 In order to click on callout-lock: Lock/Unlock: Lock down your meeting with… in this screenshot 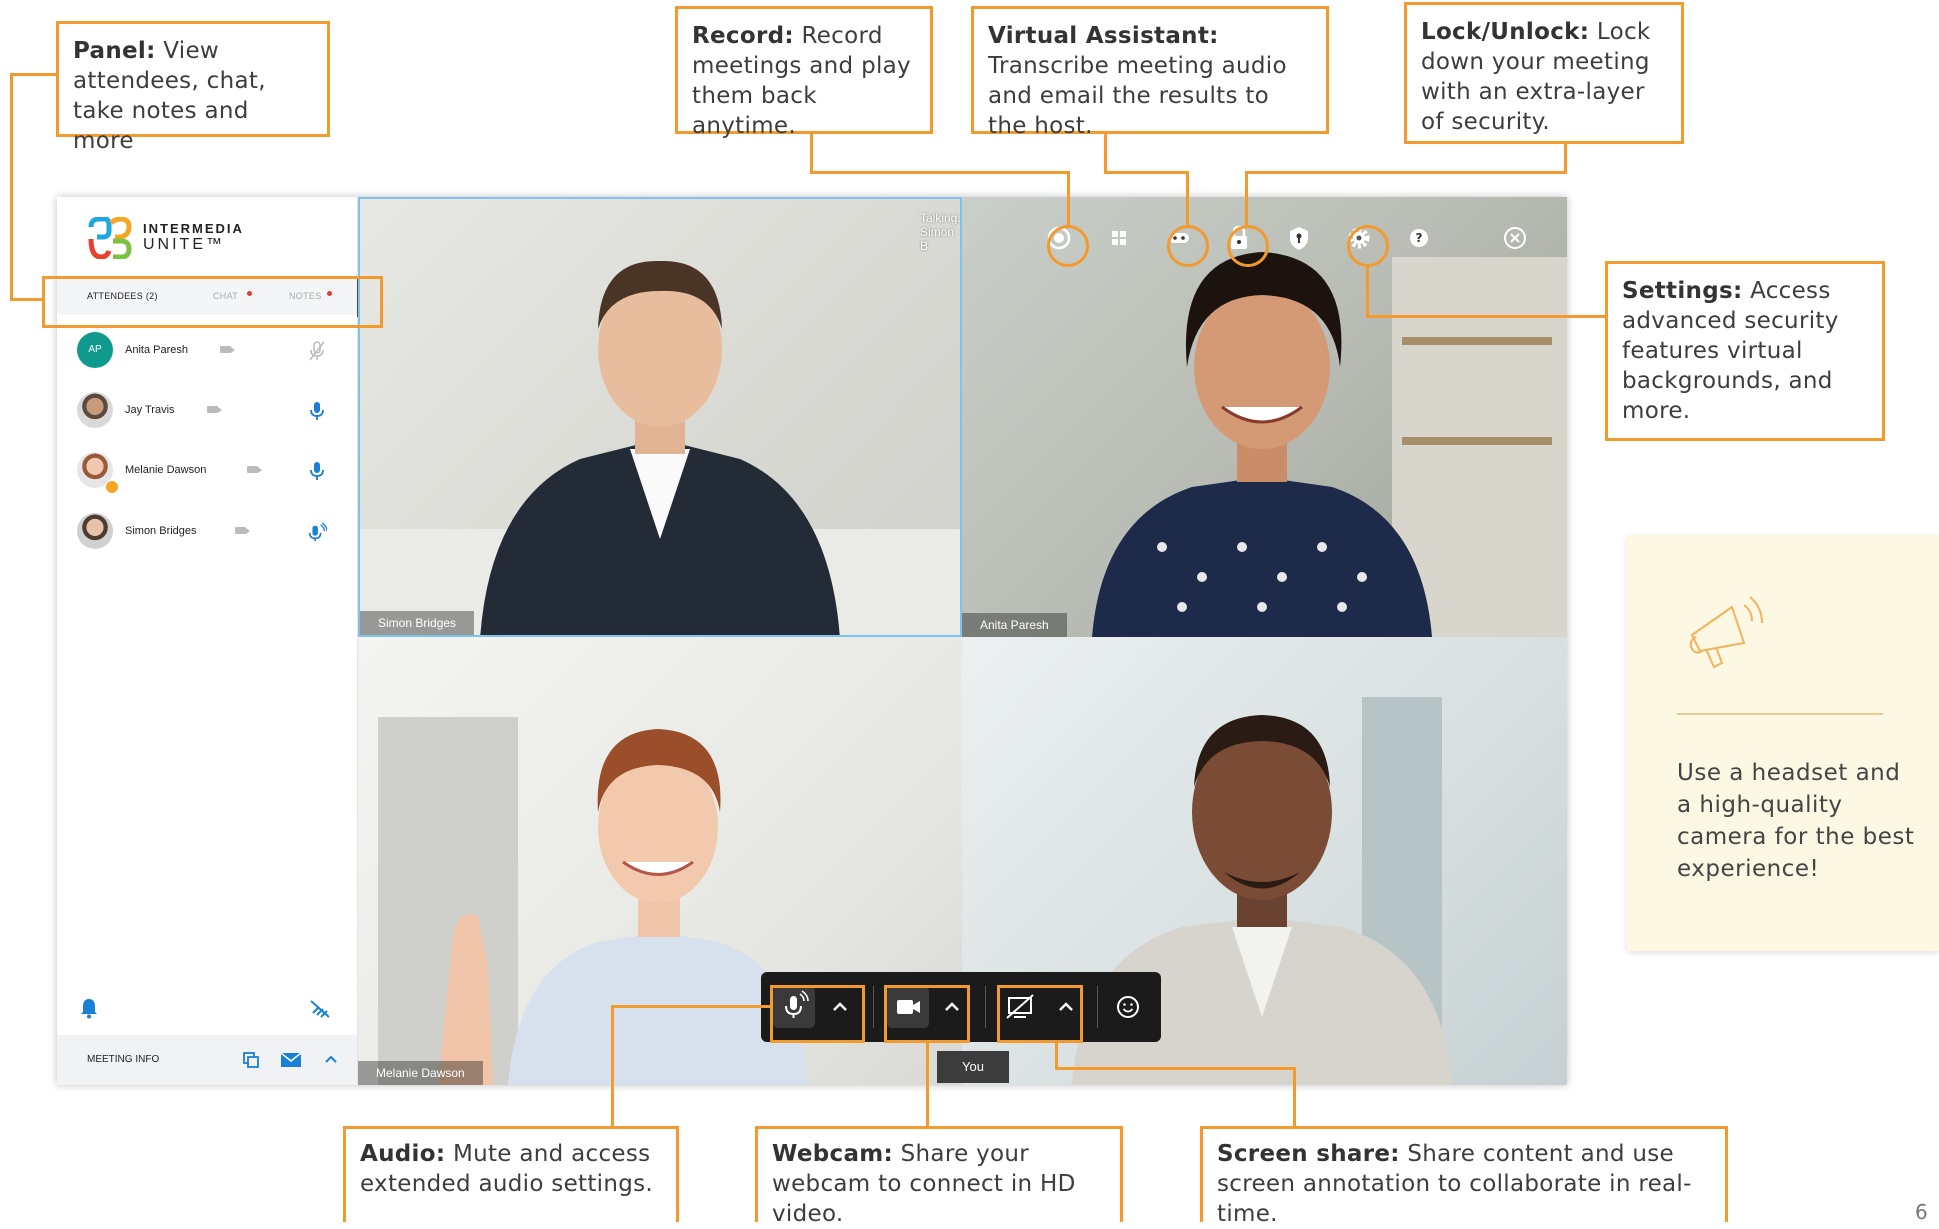, I will do `click(1544, 73)`.